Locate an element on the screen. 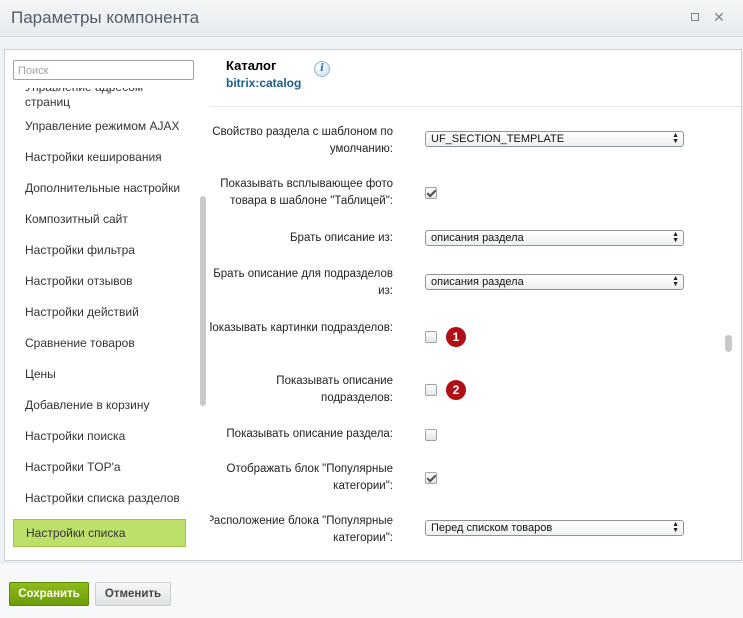 The height and width of the screenshot is (618, 743). component-id: bitrix:catalog is located at coordinates (264, 83).